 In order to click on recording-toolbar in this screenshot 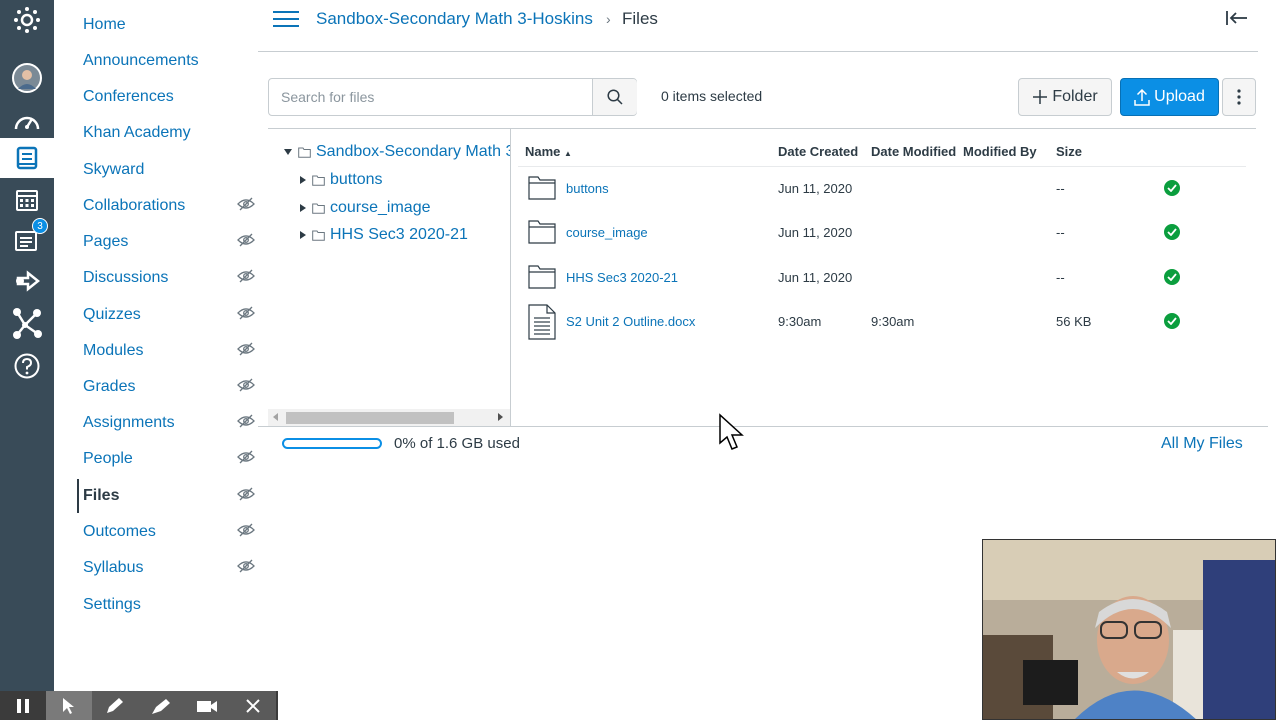, I will do `click(139, 705)`.